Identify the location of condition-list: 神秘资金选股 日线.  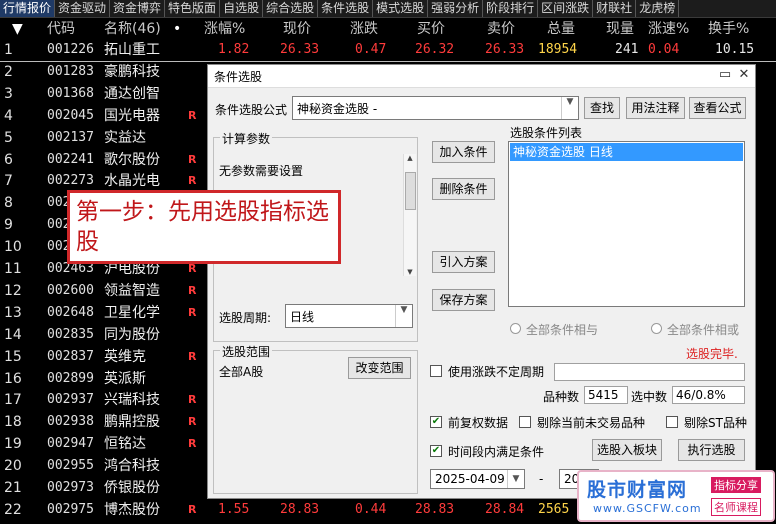
(626, 224).